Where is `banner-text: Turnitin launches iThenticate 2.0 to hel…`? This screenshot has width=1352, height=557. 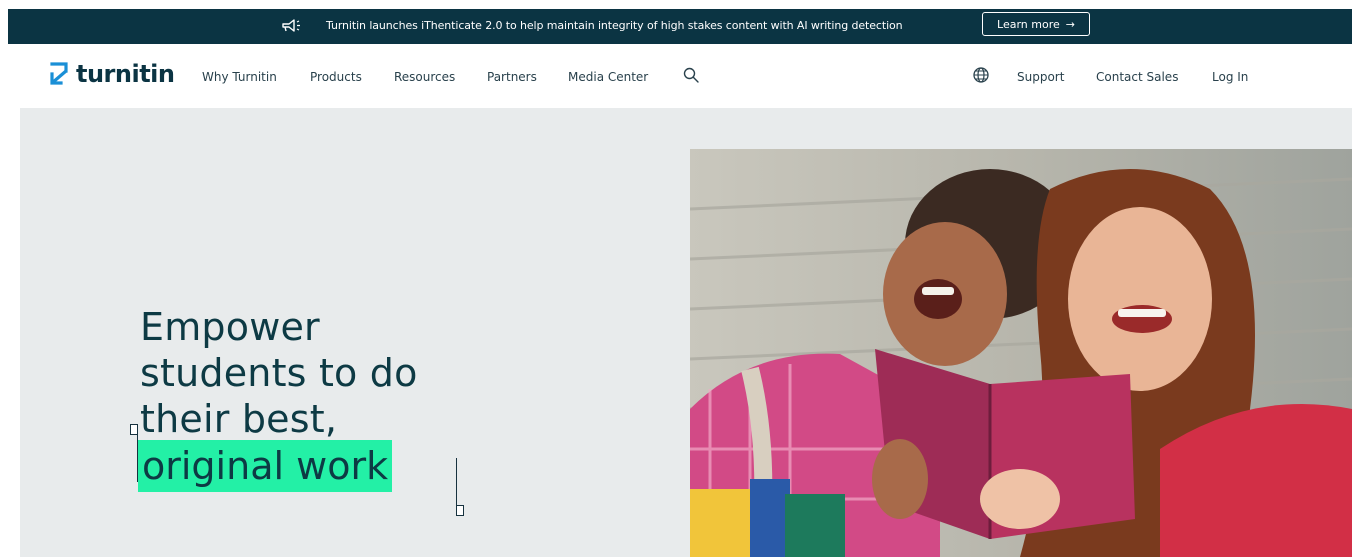
banner-text: Turnitin launches iThenticate 2.0 to hel… is located at coordinates (614, 25).